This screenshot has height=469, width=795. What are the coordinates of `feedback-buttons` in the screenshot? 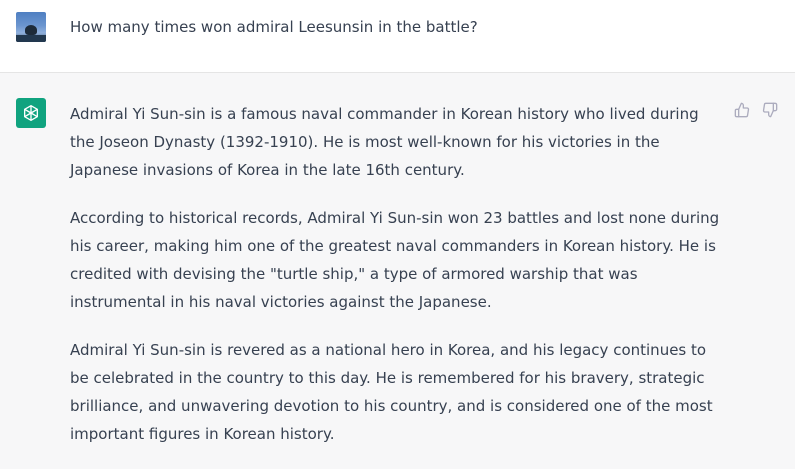 It's located at (756, 110).